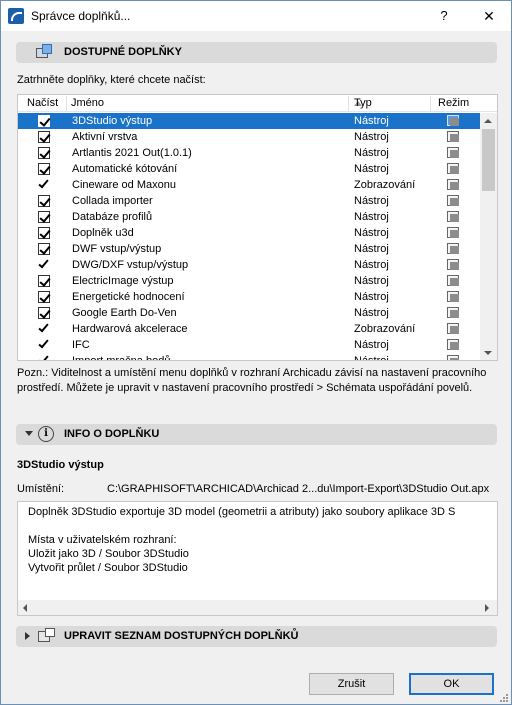  Describe the element at coordinates (87, 103) in the screenshot. I see `column-name: Jméno` at that location.